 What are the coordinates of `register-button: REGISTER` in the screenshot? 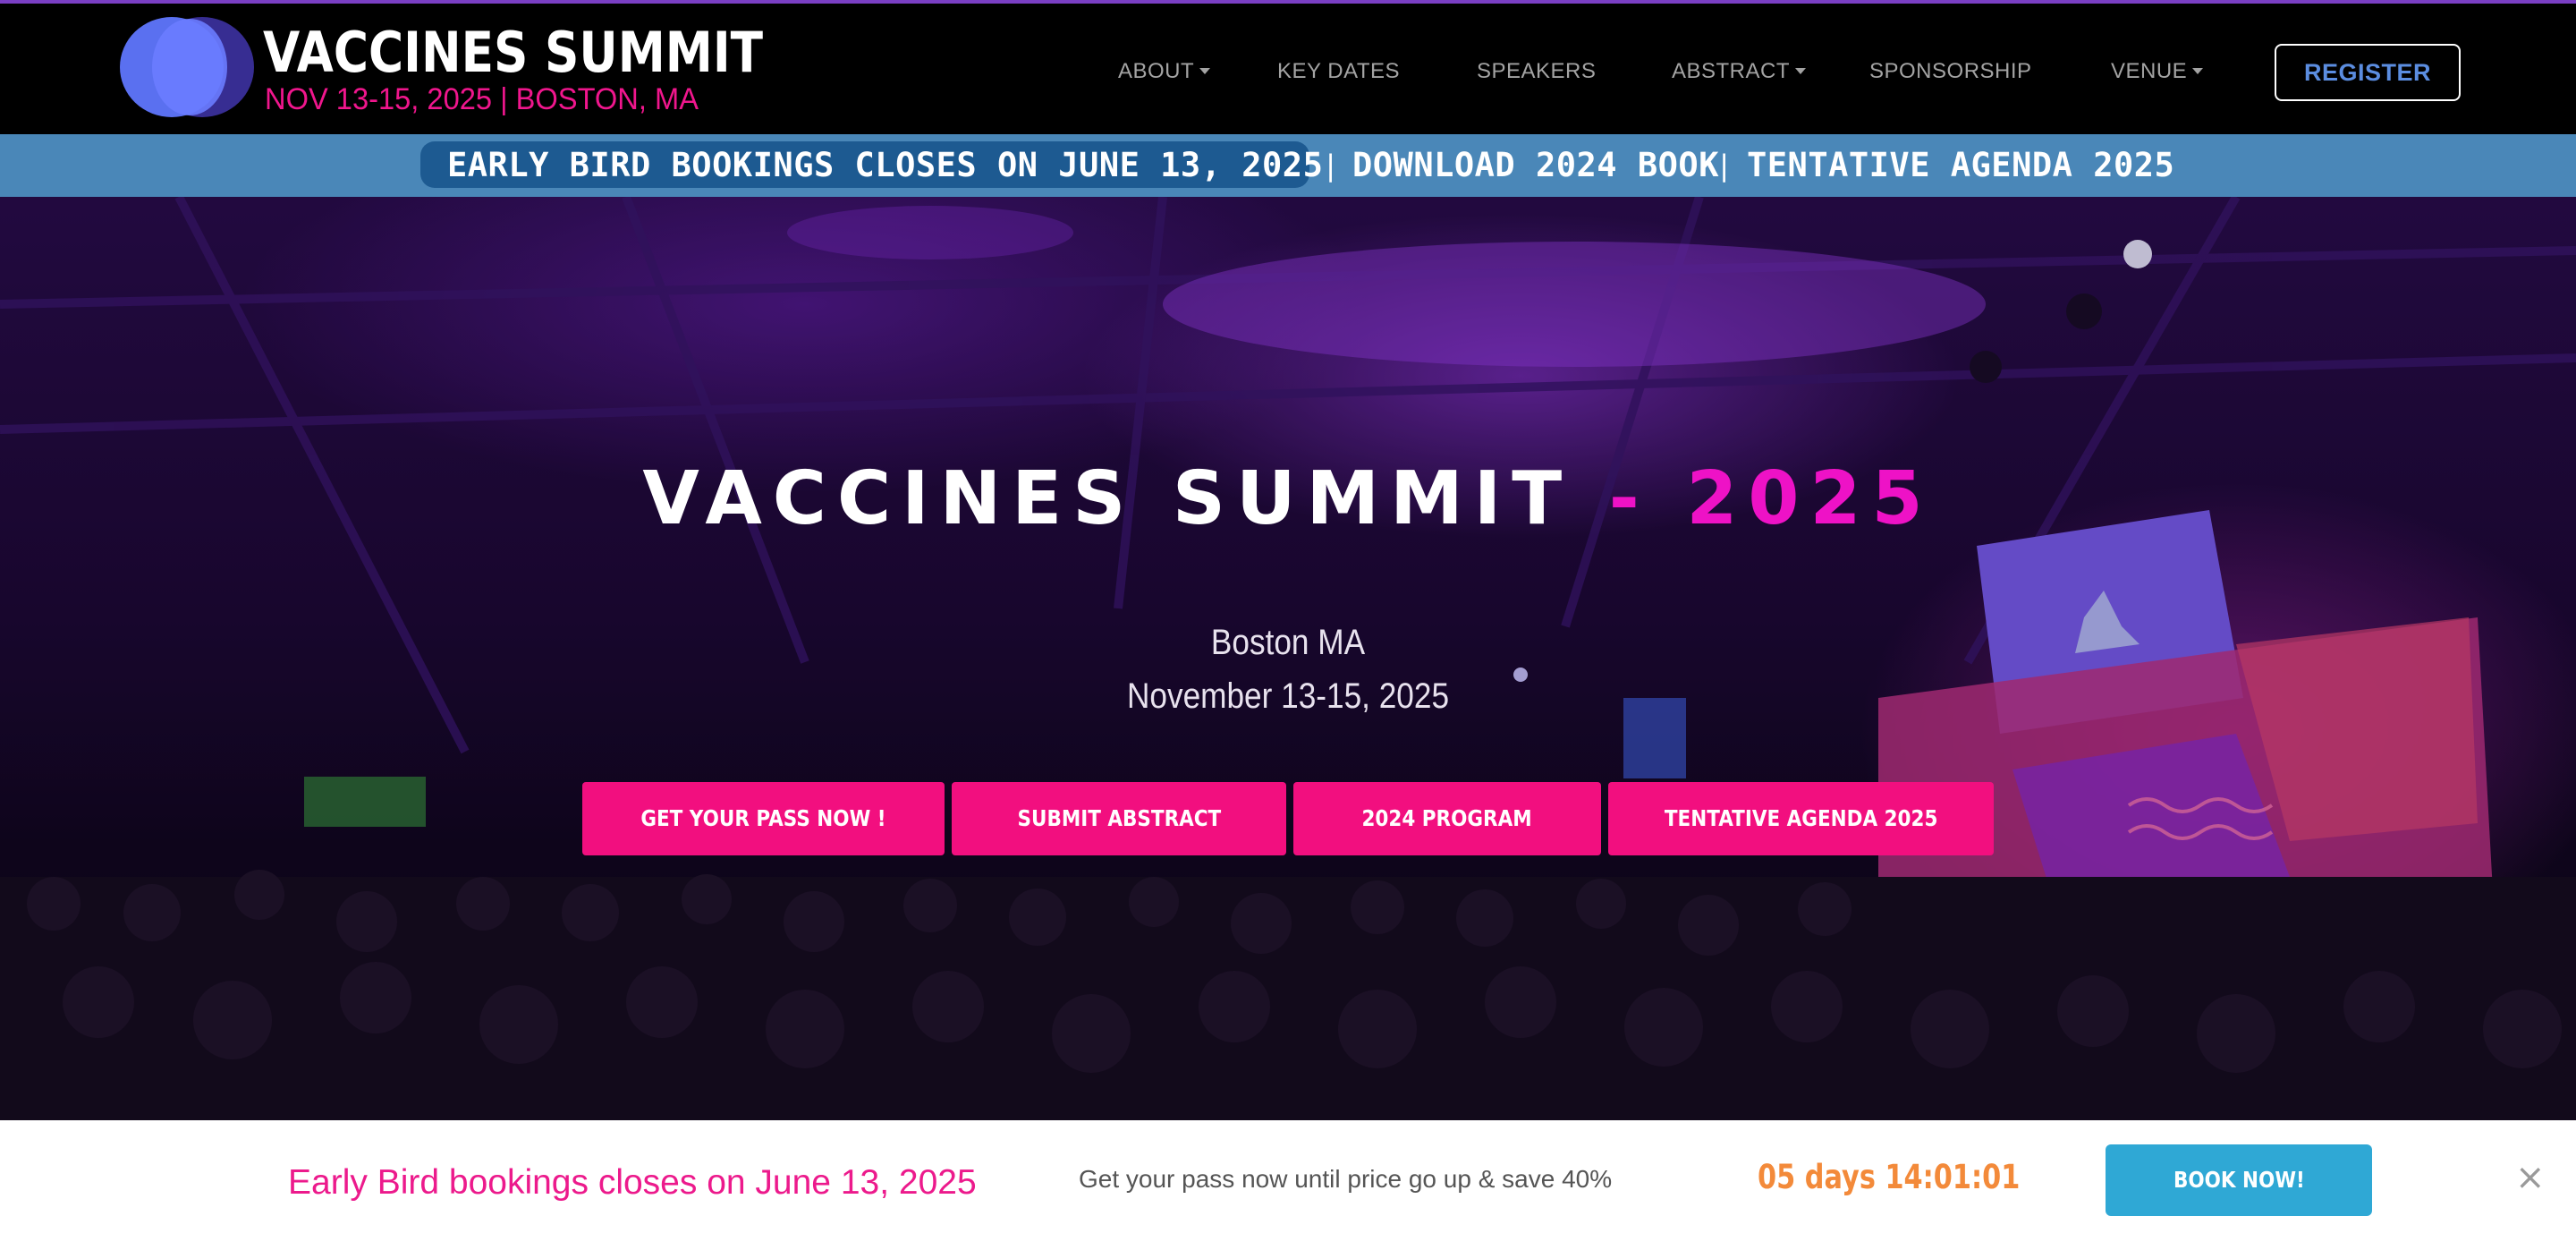 It's located at (2368, 72).